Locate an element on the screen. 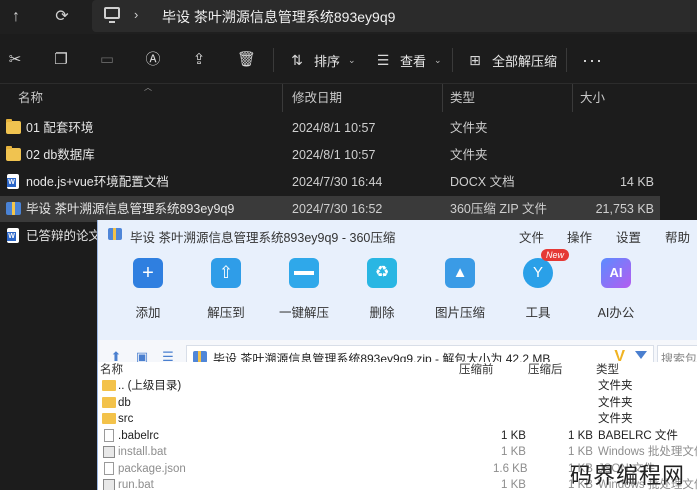 The width and height of the screenshot is (697, 490). file-type: 文件夹 is located at coordinates (469, 155).